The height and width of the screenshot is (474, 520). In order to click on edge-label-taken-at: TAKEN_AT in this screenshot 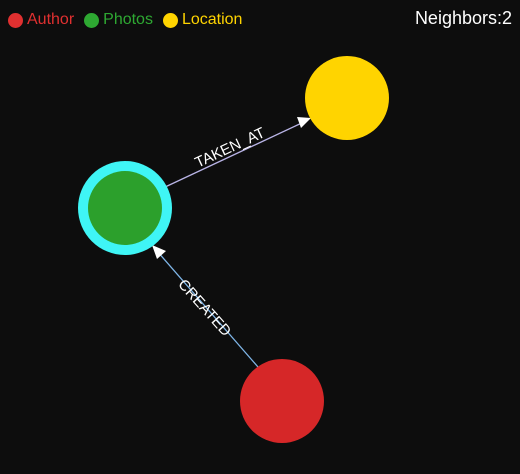, I will do `click(229, 147)`.